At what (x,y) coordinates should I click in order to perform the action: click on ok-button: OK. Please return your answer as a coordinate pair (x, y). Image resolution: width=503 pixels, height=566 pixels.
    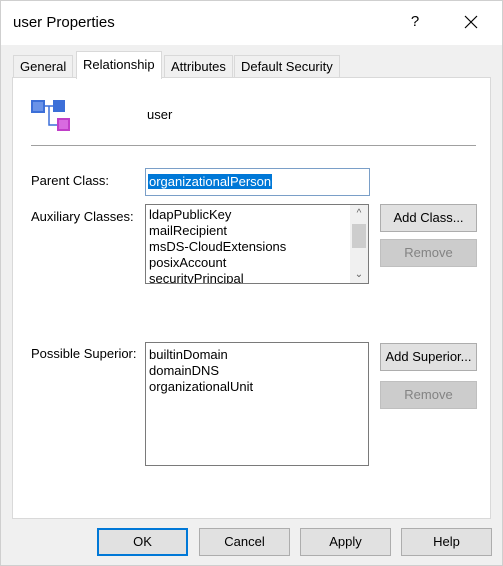
    Looking at the image, I should click on (142, 542).